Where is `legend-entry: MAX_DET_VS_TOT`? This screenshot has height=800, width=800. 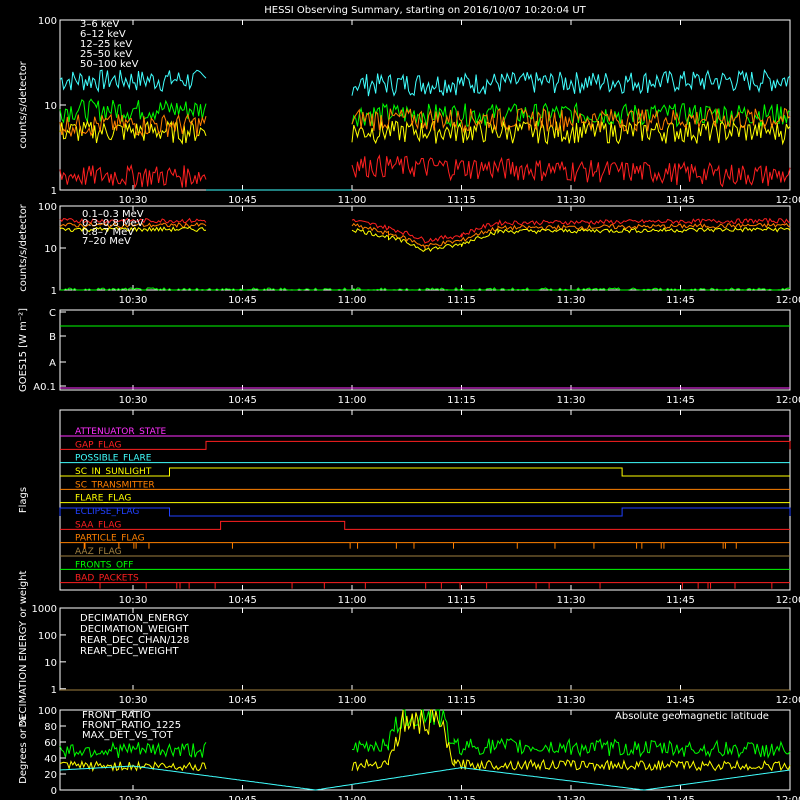
legend-entry: MAX_DET_VS_TOT is located at coordinates (128, 735).